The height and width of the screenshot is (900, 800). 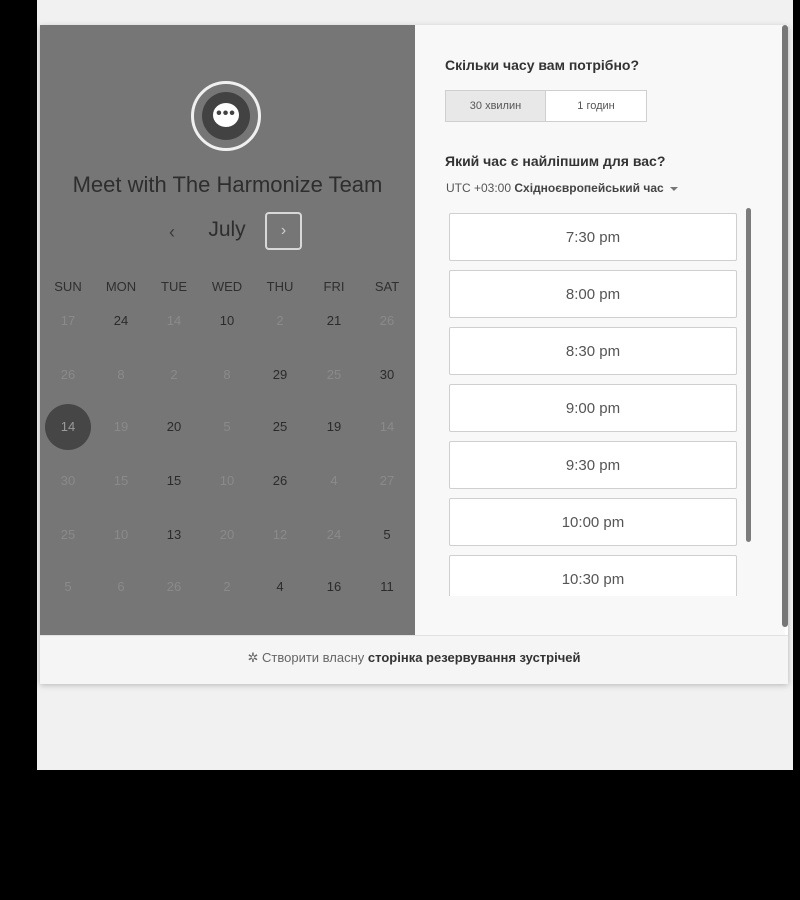 What do you see at coordinates (555, 161) in the screenshot?
I see `time-question: Який час є найліпшим для вас?` at bounding box center [555, 161].